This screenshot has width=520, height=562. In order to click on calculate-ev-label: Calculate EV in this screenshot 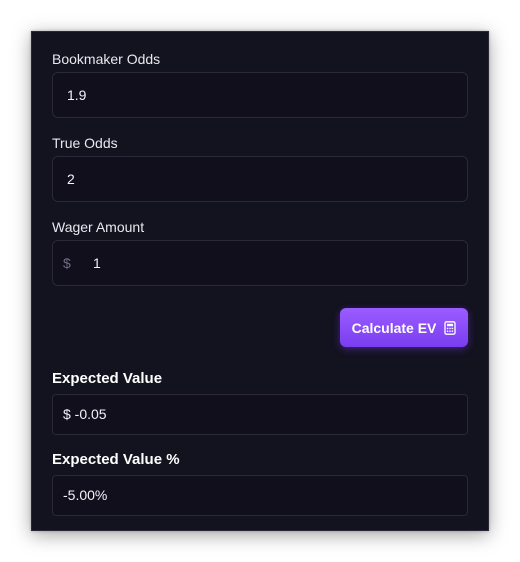, I will do `click(394, 327)`.